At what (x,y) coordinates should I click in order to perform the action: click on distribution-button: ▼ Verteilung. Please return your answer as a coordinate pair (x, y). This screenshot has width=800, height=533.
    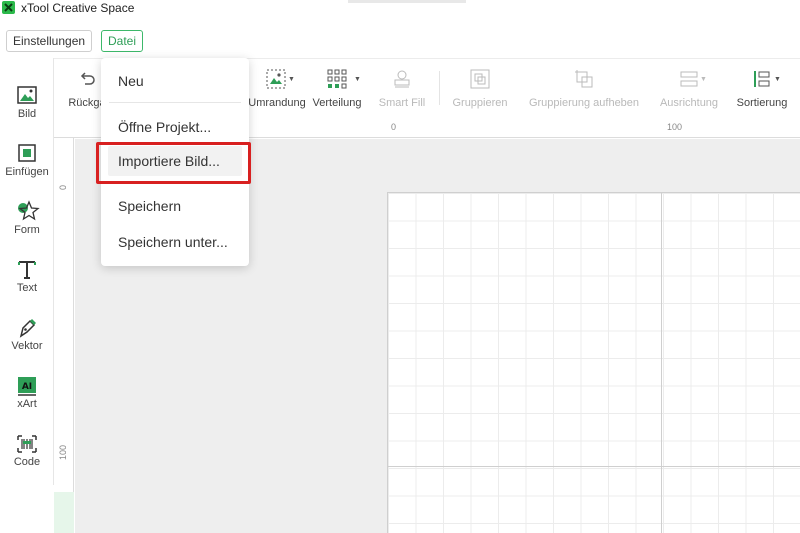
    Looking at the image, I should click on (337, 89).